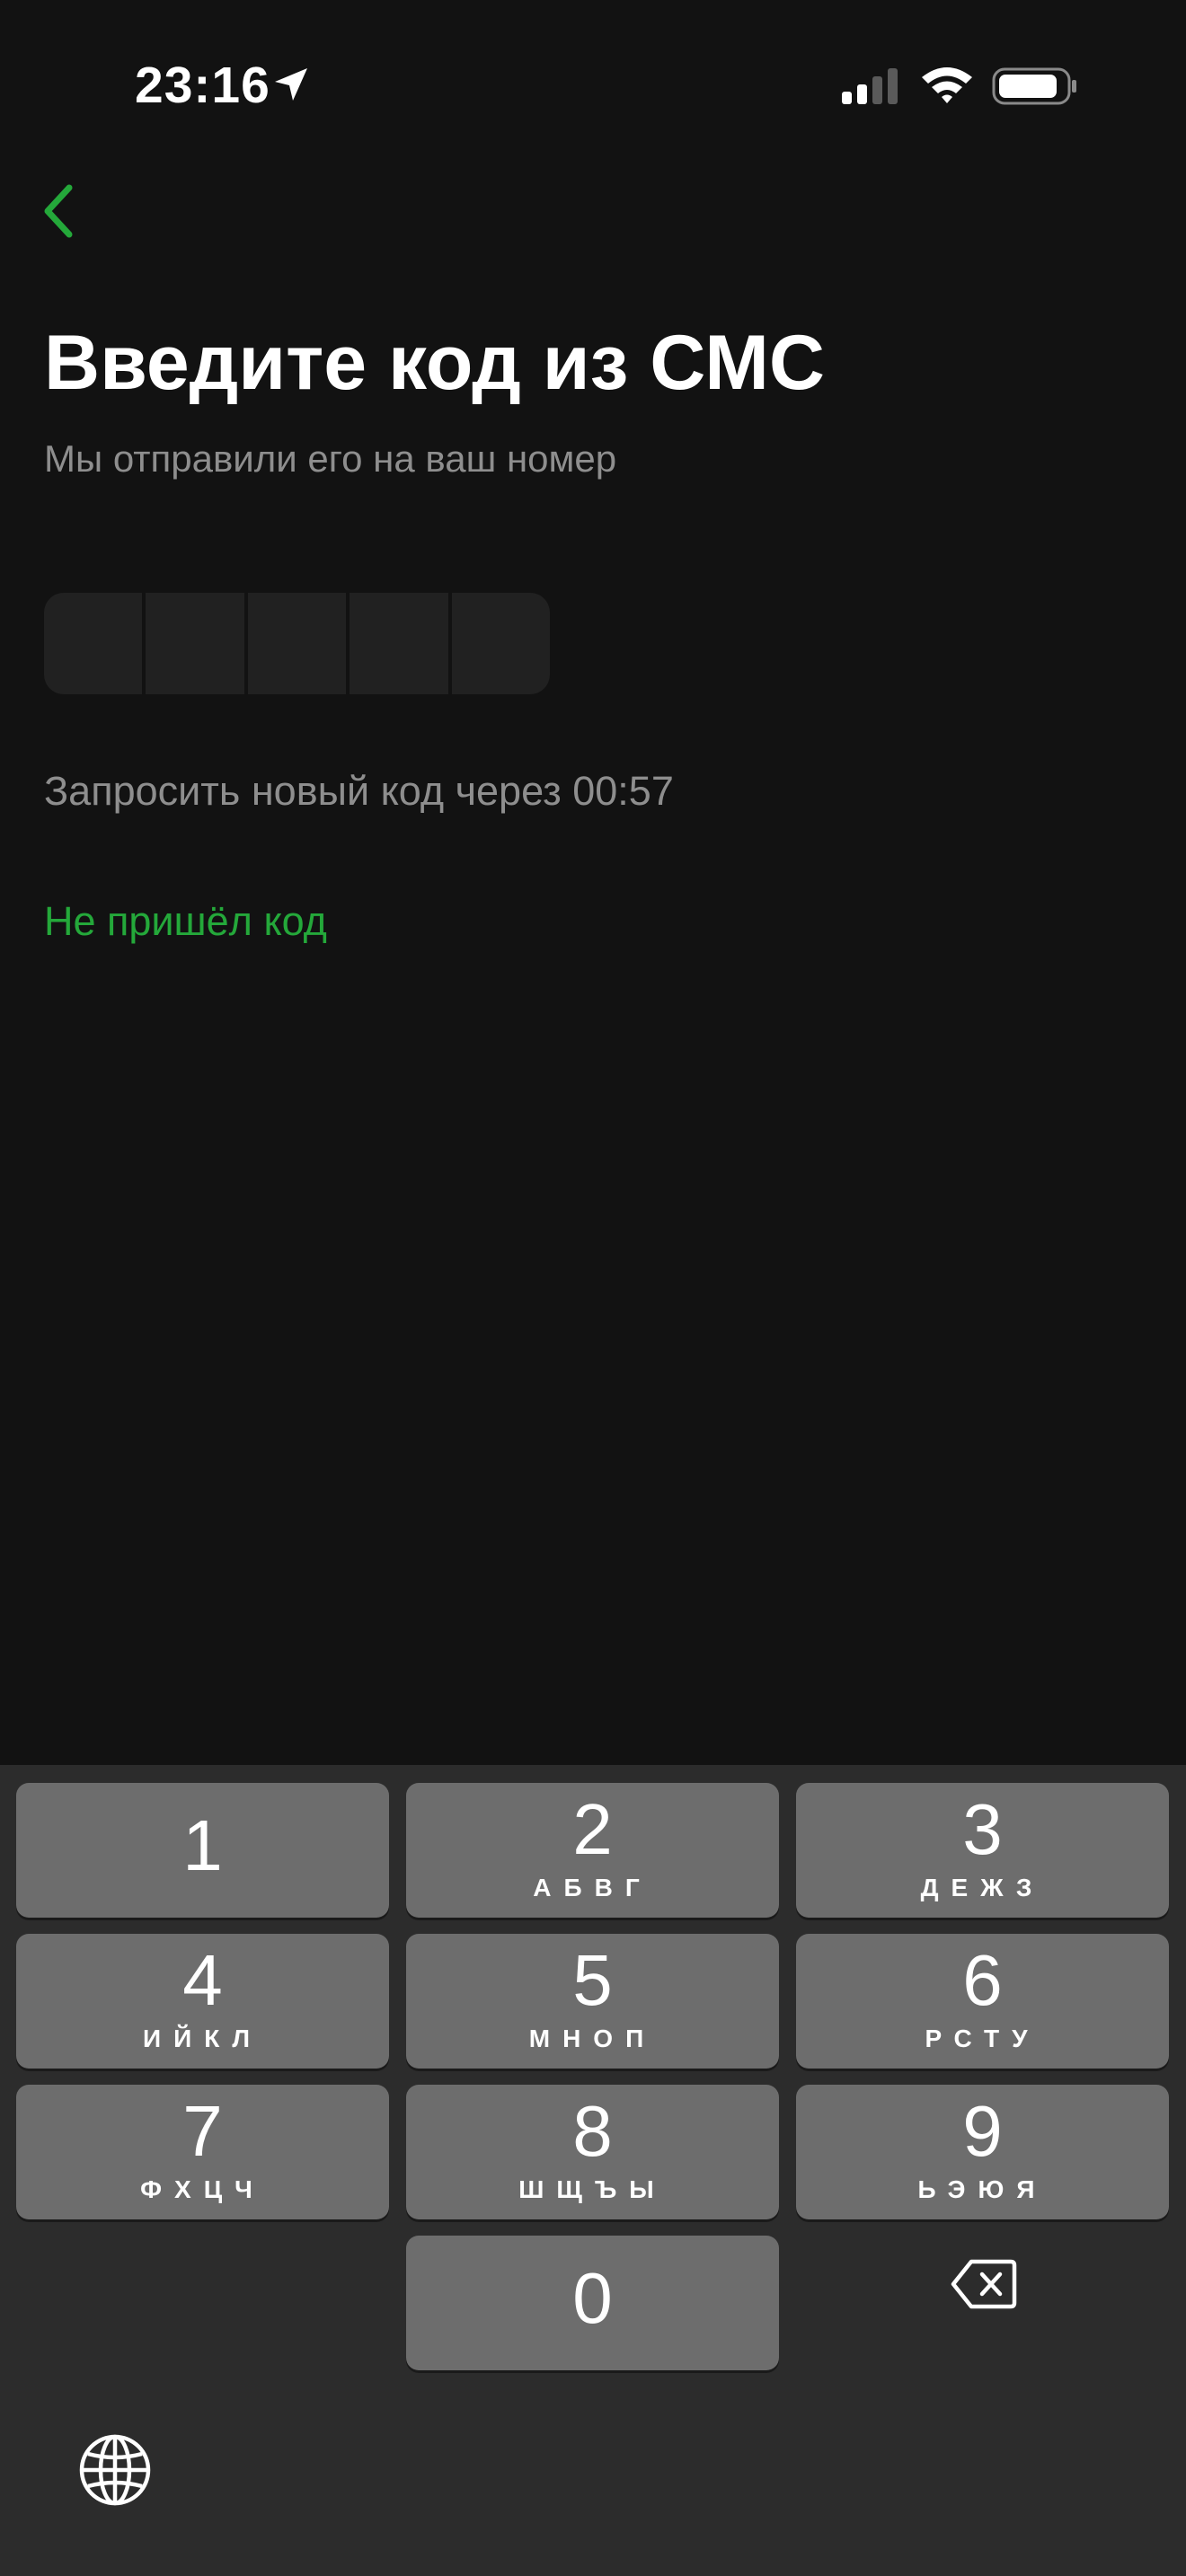 Image resolution: width=1186 pixels, height=2576 pixels. Describe the element at coordinates (202, 2189) in the screenshot. I see `key-letters: ФХЦЧ` at that location.